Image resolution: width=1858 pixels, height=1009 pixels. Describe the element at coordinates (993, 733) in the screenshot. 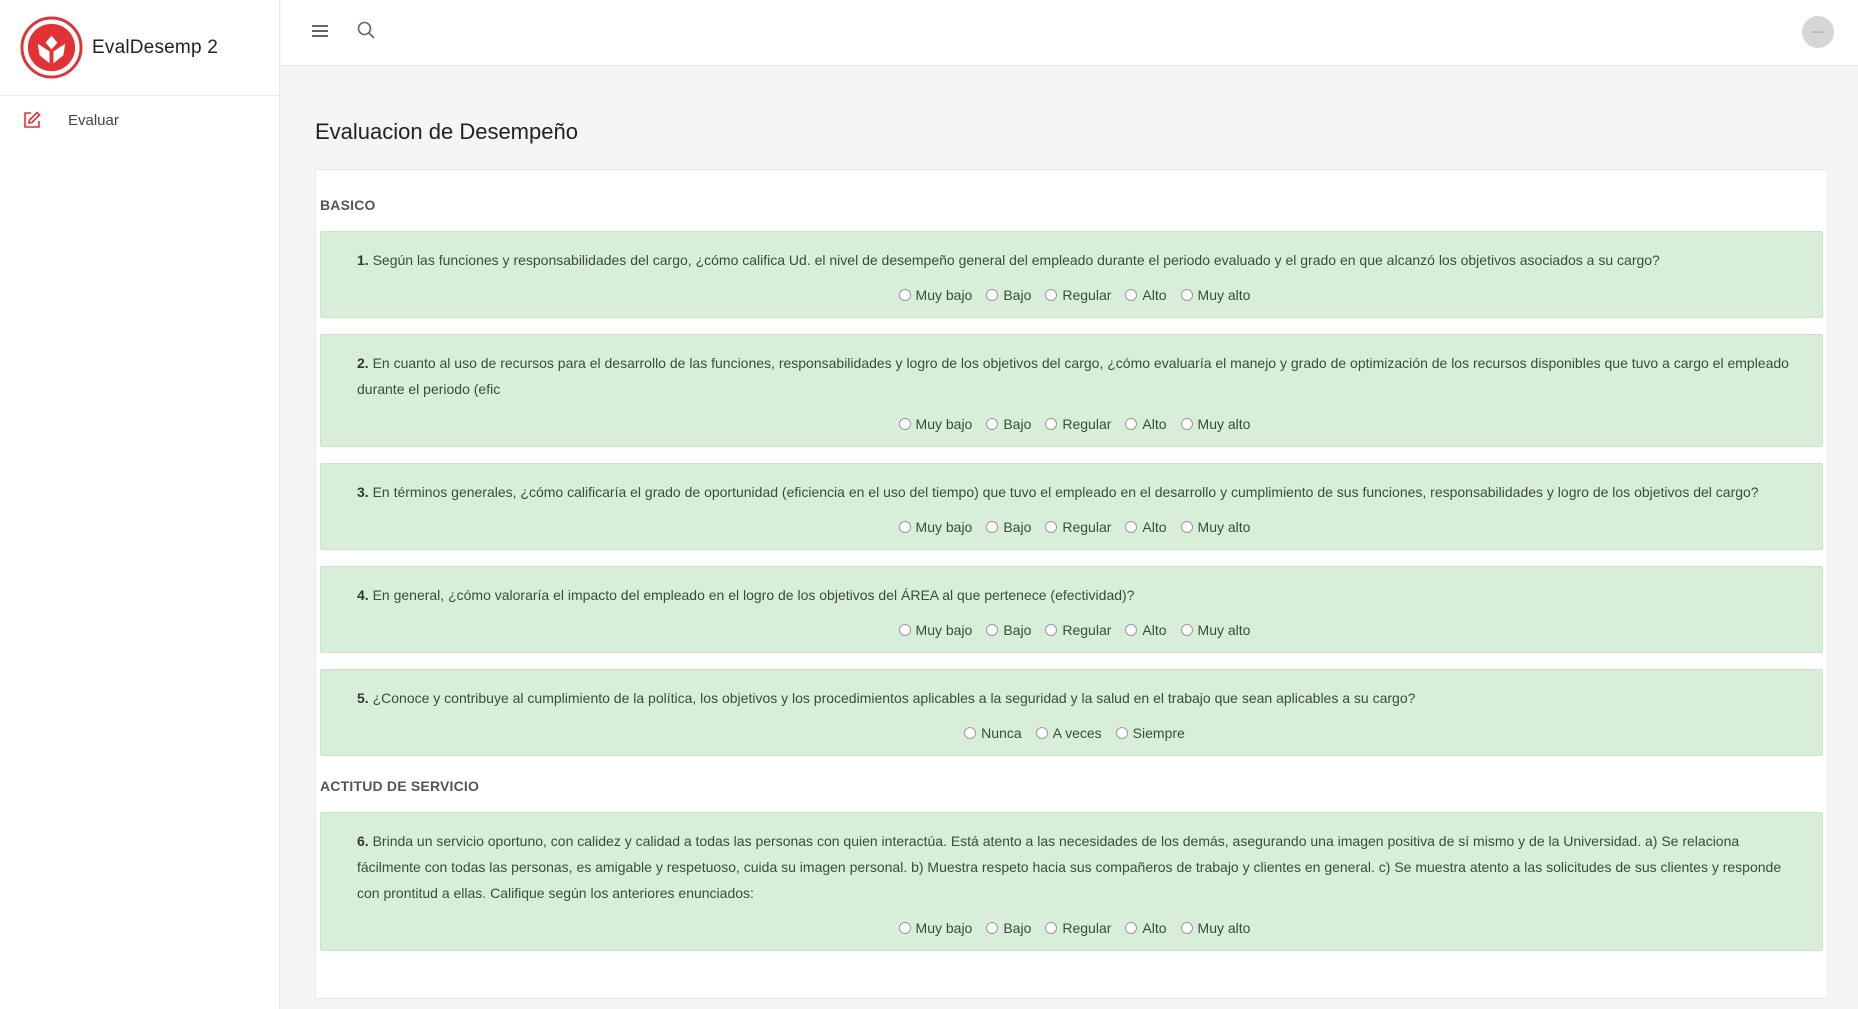

I see `radio-option: Nunca` at that location.